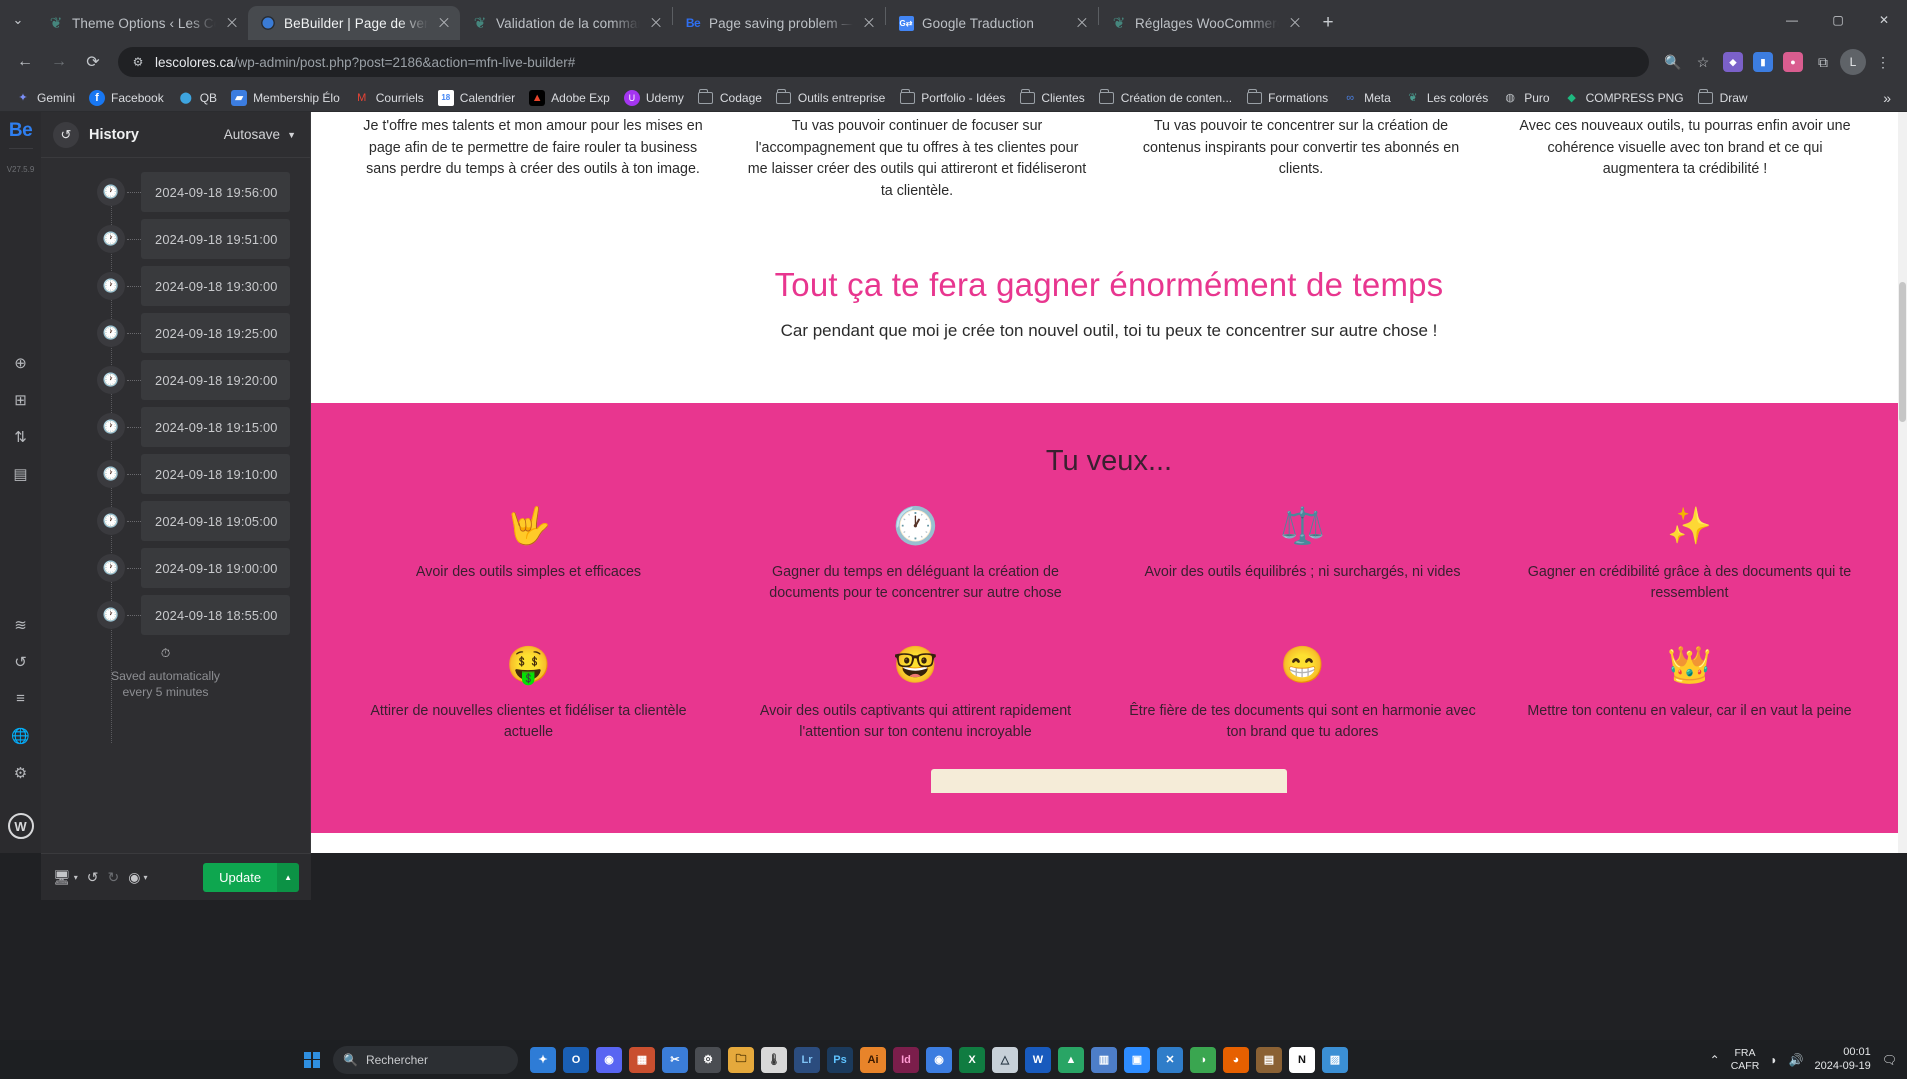  What do you see at coordinates (1792, 20) in the screenshot?
I see `minimize-button: —` at bounding box center [1792, 20].